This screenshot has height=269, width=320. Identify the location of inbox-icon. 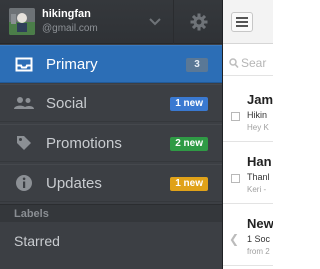
(24, 64).